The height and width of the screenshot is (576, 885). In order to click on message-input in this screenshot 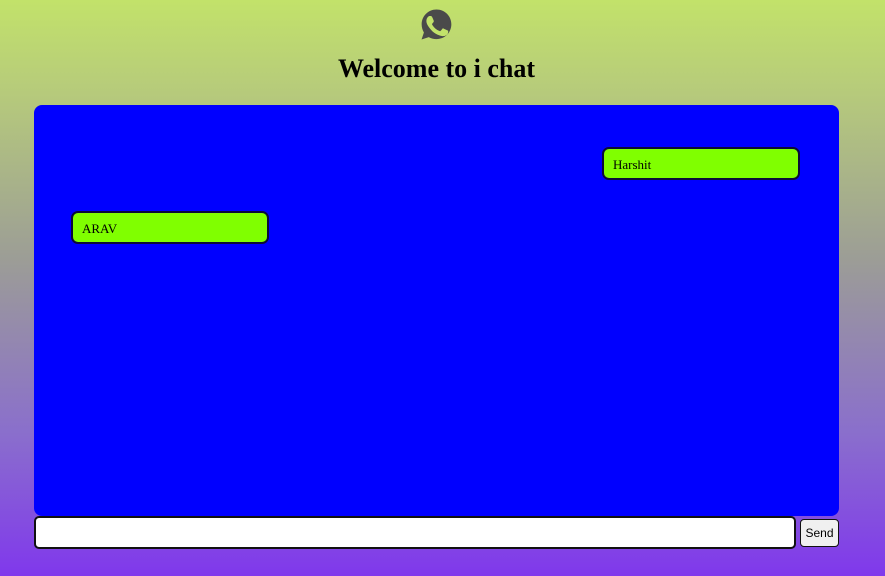, I will do `click(415, 532)`.